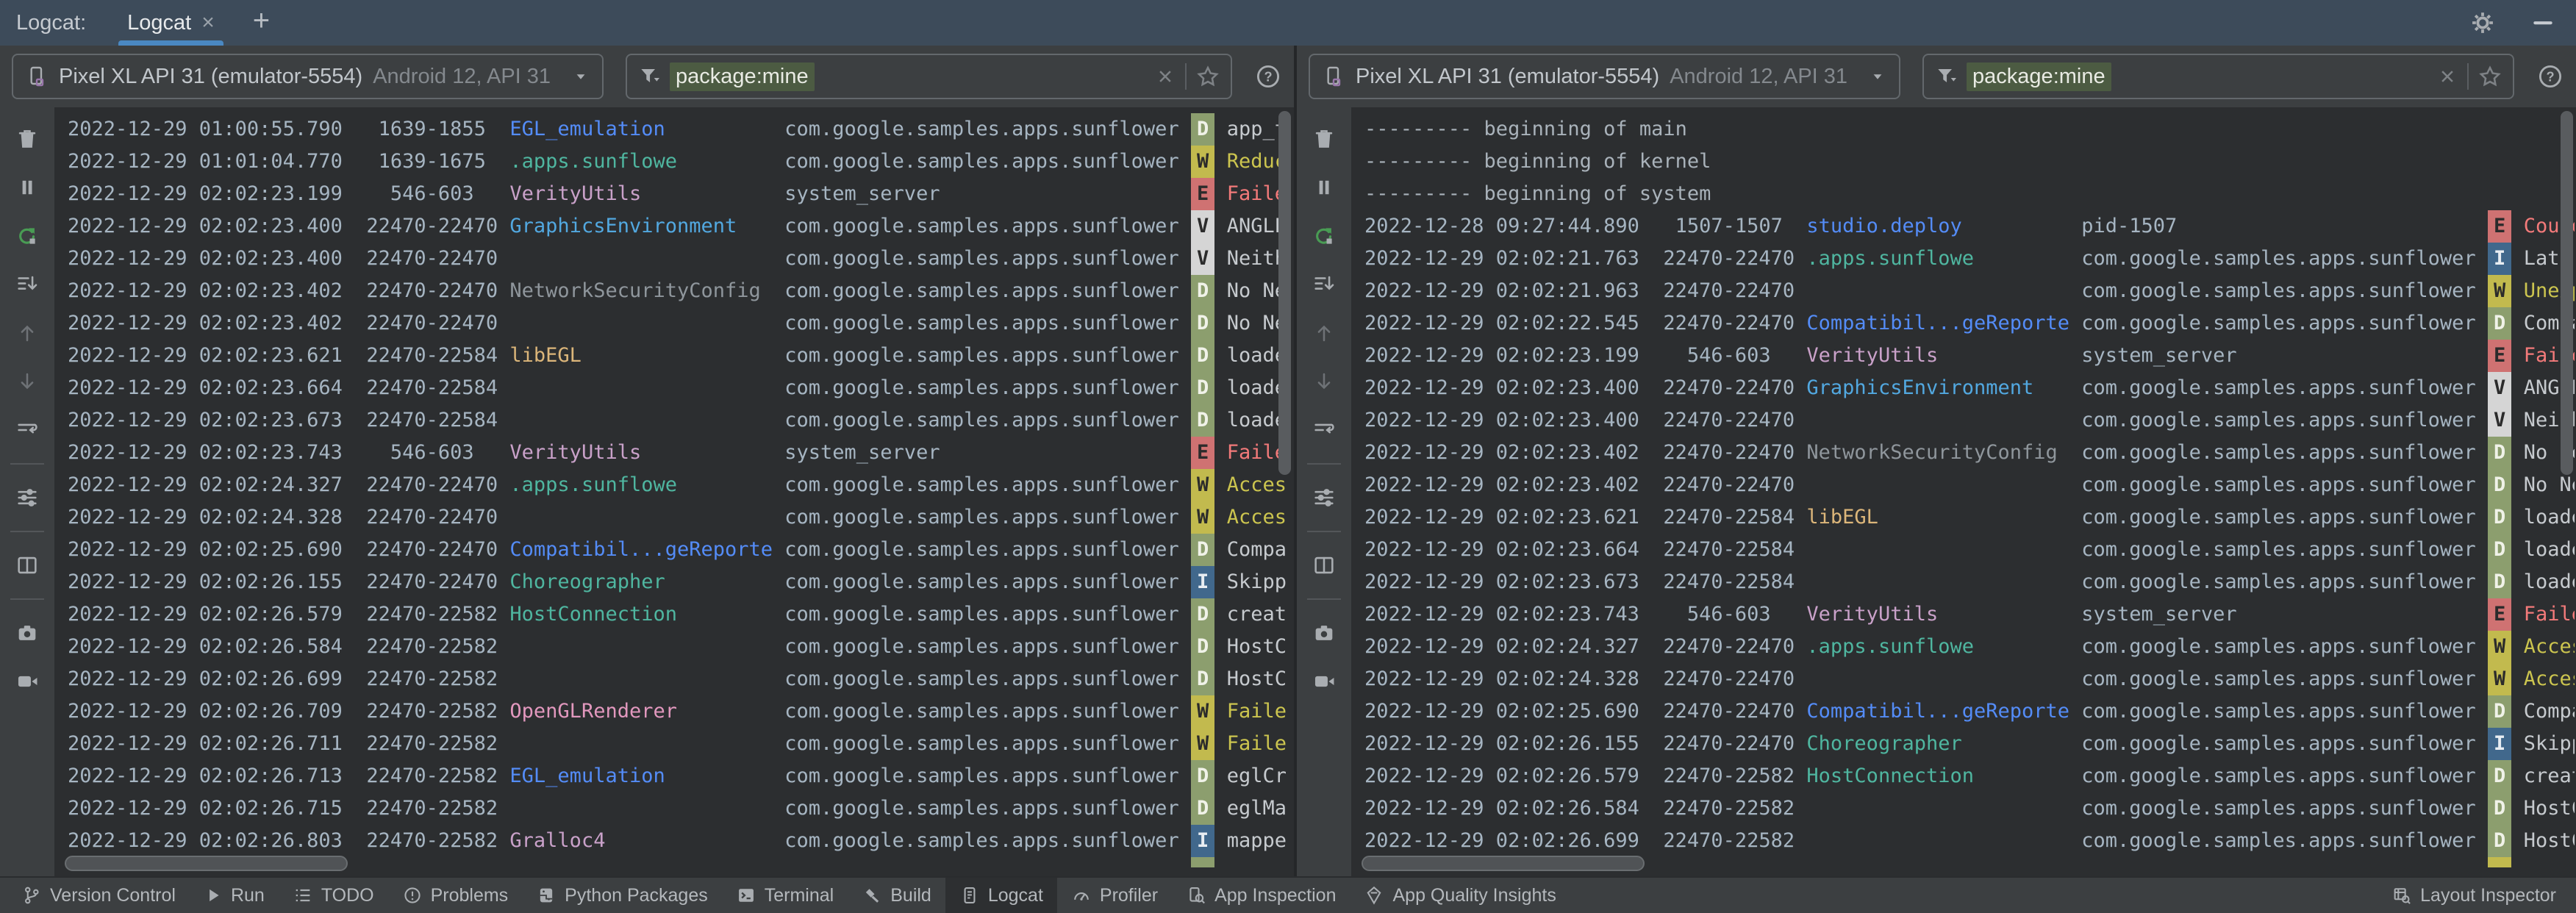 This screenshot has width=2576, height=913. I want to click on log-row: --------- beginning of main, so click(1969, 129).